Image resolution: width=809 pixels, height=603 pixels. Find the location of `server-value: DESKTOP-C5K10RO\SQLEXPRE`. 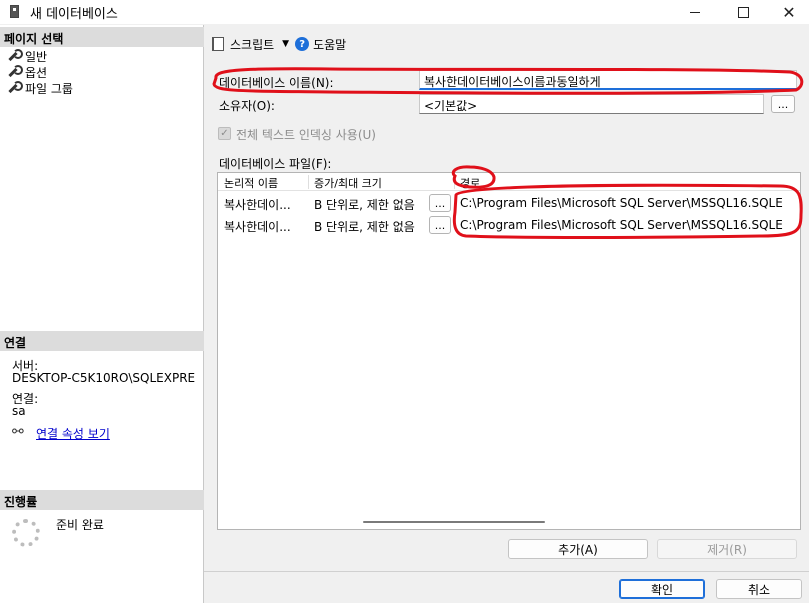

server-value: DESKTOP-C5K10RO\SQLEXPRE is located at coordinates (104, 378).